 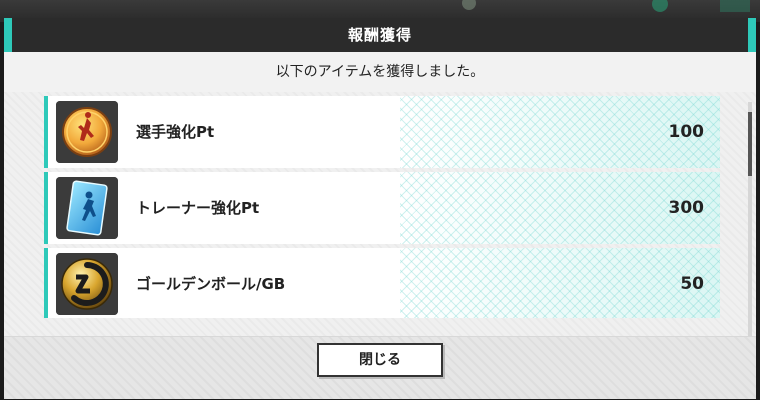 I want to click on shop-icon, so click(x=735, y=6).